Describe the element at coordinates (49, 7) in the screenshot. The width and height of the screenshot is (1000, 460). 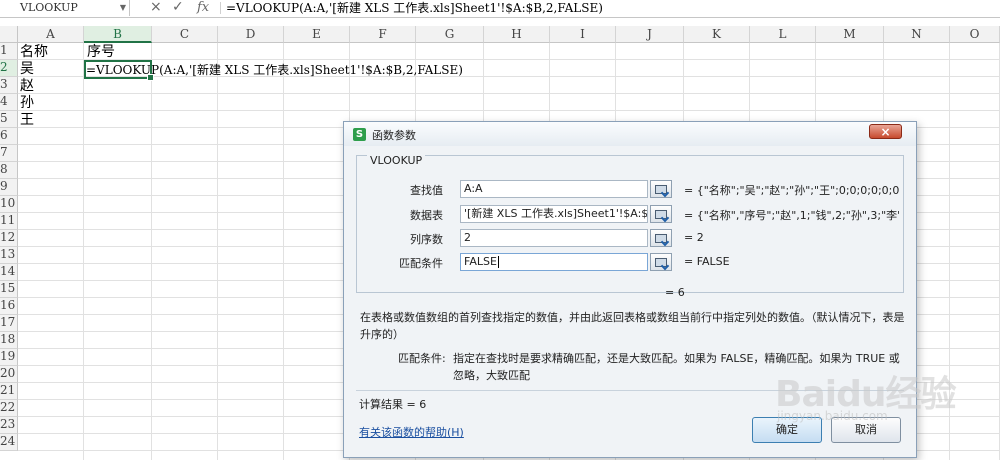
I see `name-box-text: VLOOKUP` at that location.